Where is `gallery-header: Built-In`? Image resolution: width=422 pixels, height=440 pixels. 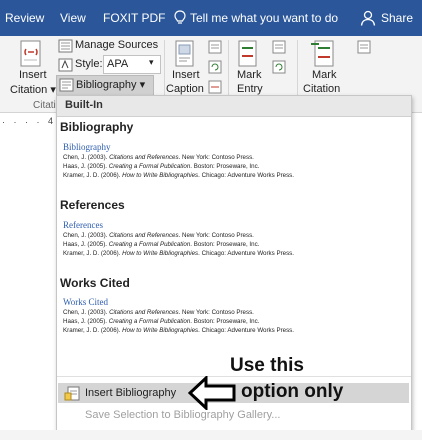
gallery-header: Built-In is located at coordinates (234, 106).